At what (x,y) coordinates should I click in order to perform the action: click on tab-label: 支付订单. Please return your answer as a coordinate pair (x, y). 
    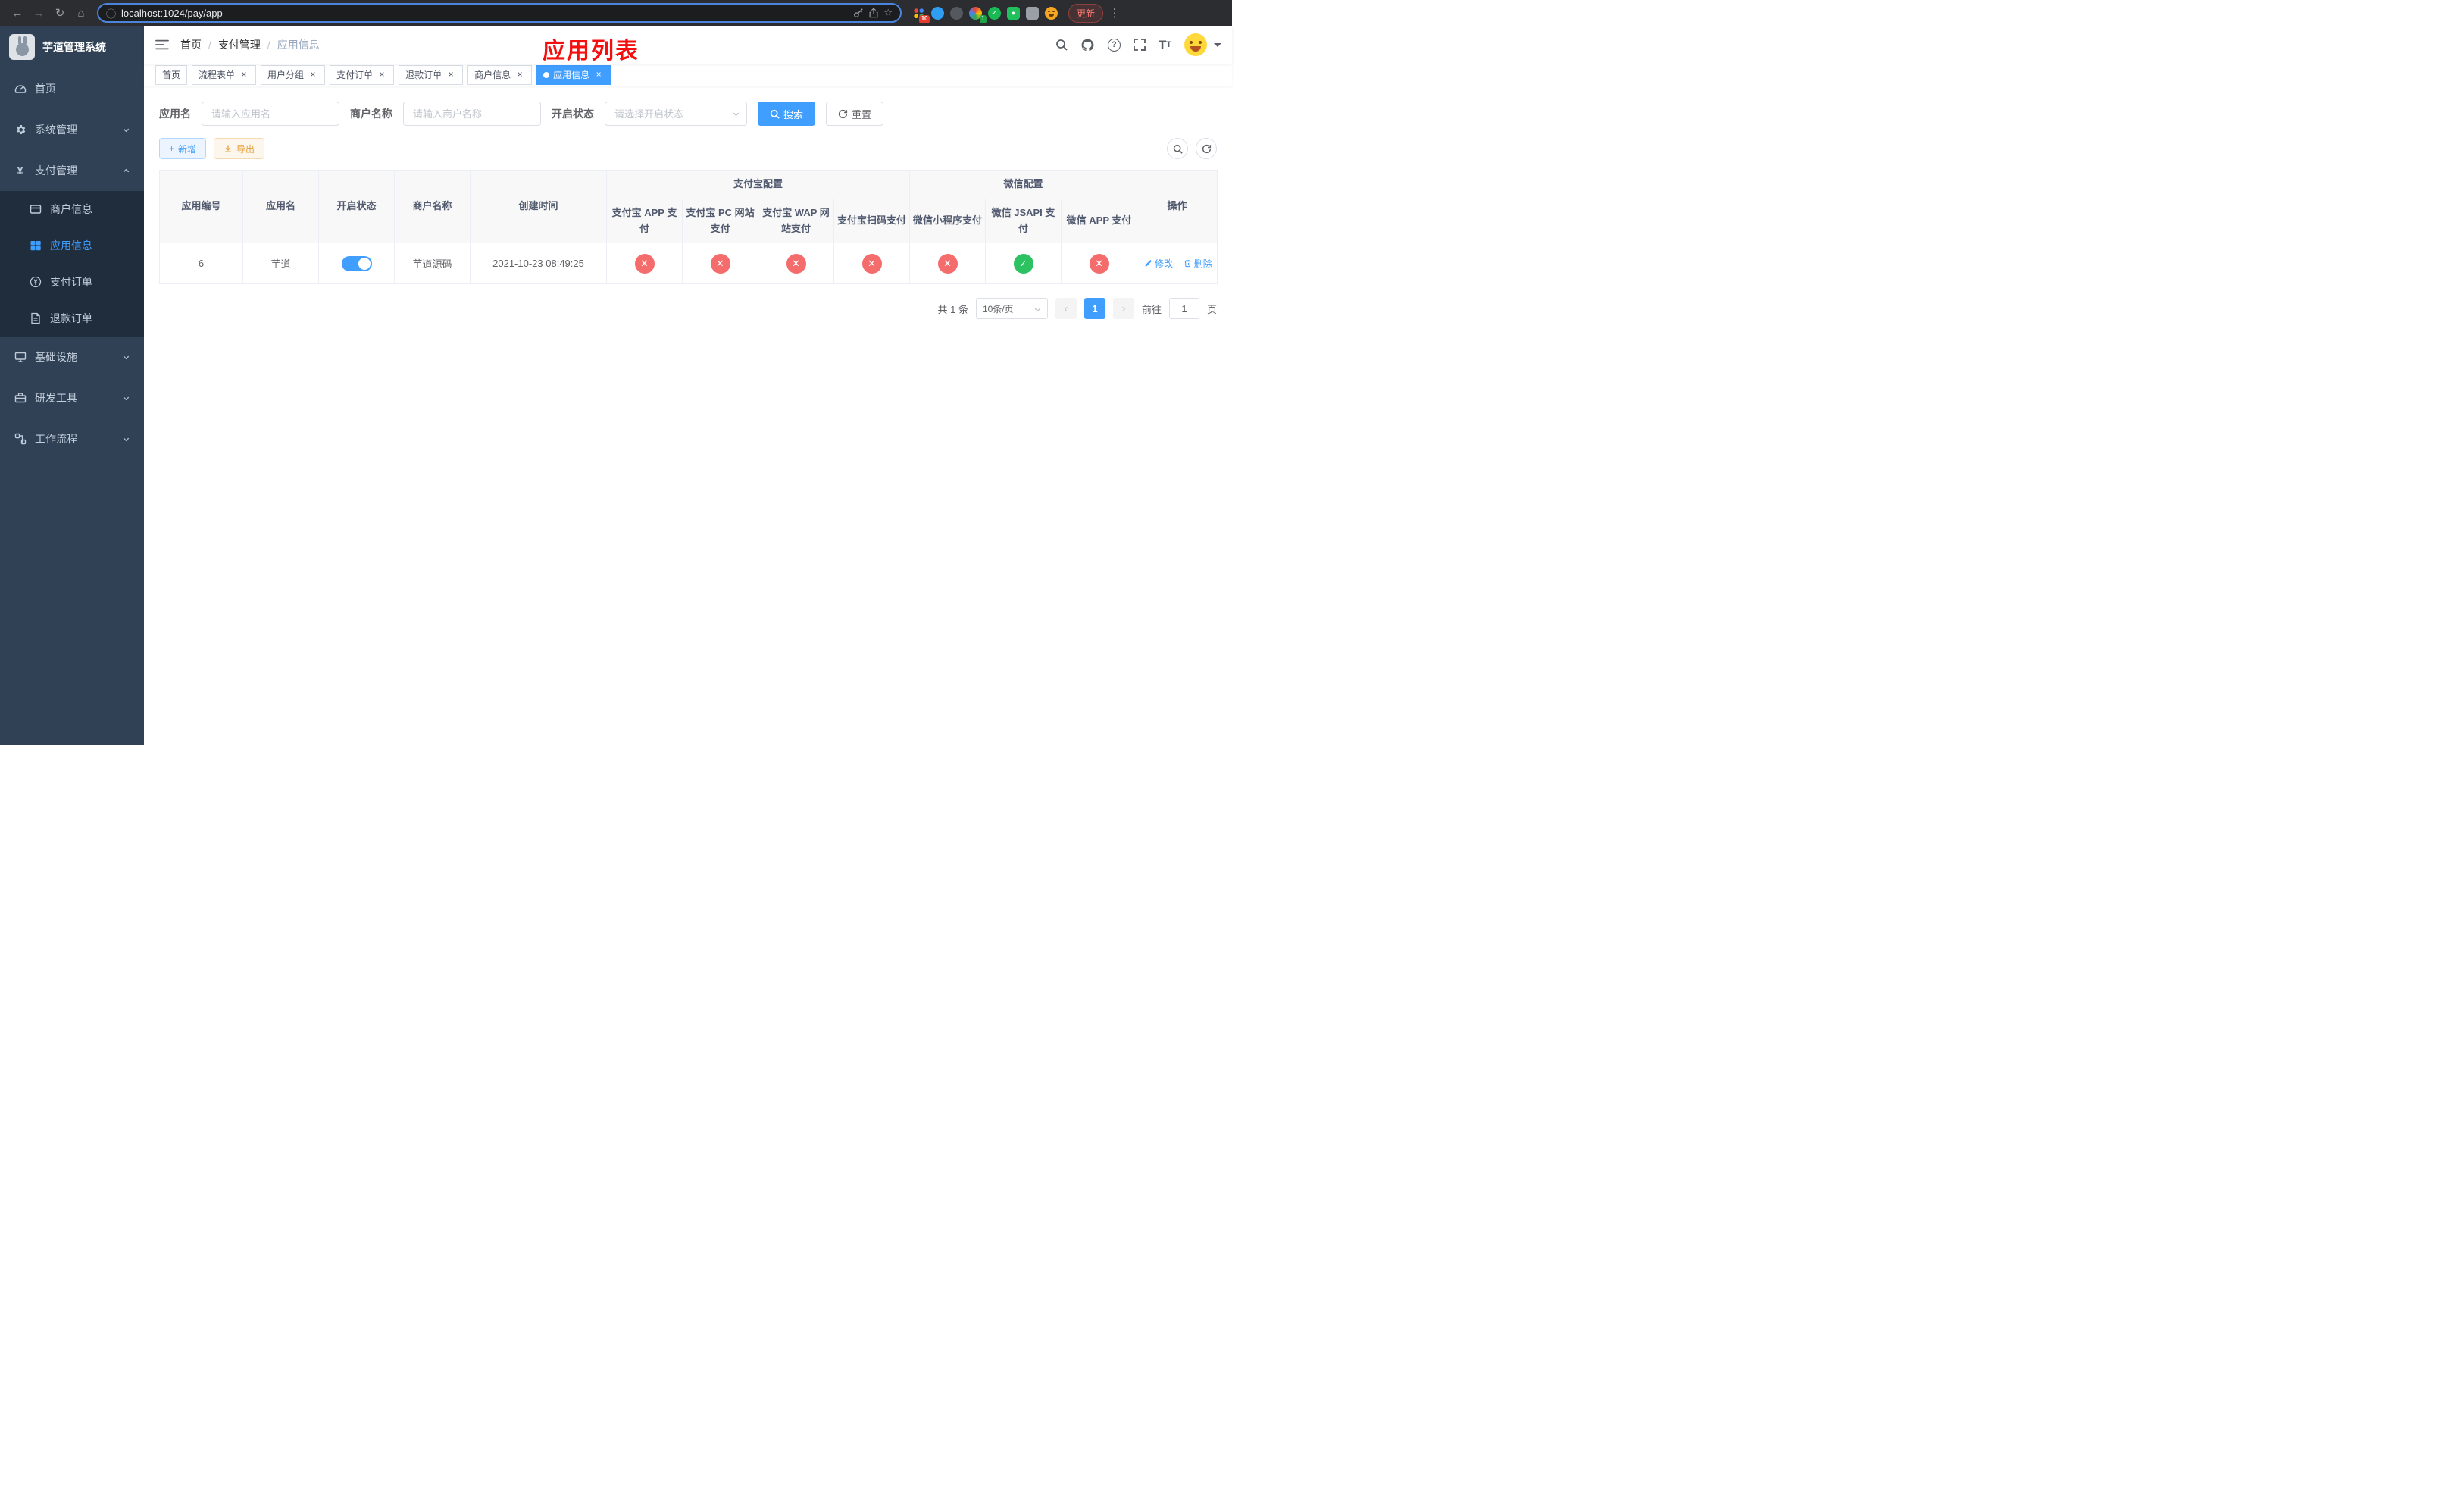
    Looking at the image, I should click on (355, 75).